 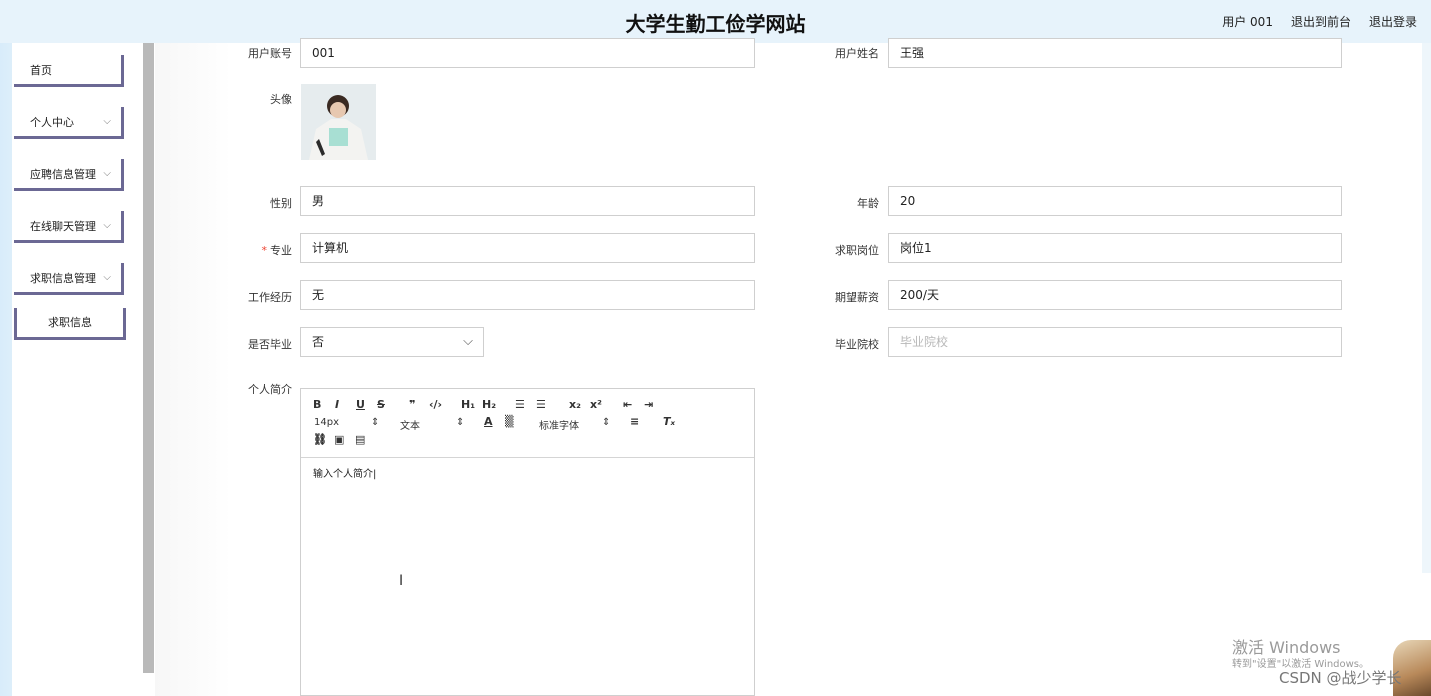 What do you see at coordinates (63, 226) in the screenshot?
I see `sidebar-item-label: 在线聊天管理` at bounding box center [63, 226].